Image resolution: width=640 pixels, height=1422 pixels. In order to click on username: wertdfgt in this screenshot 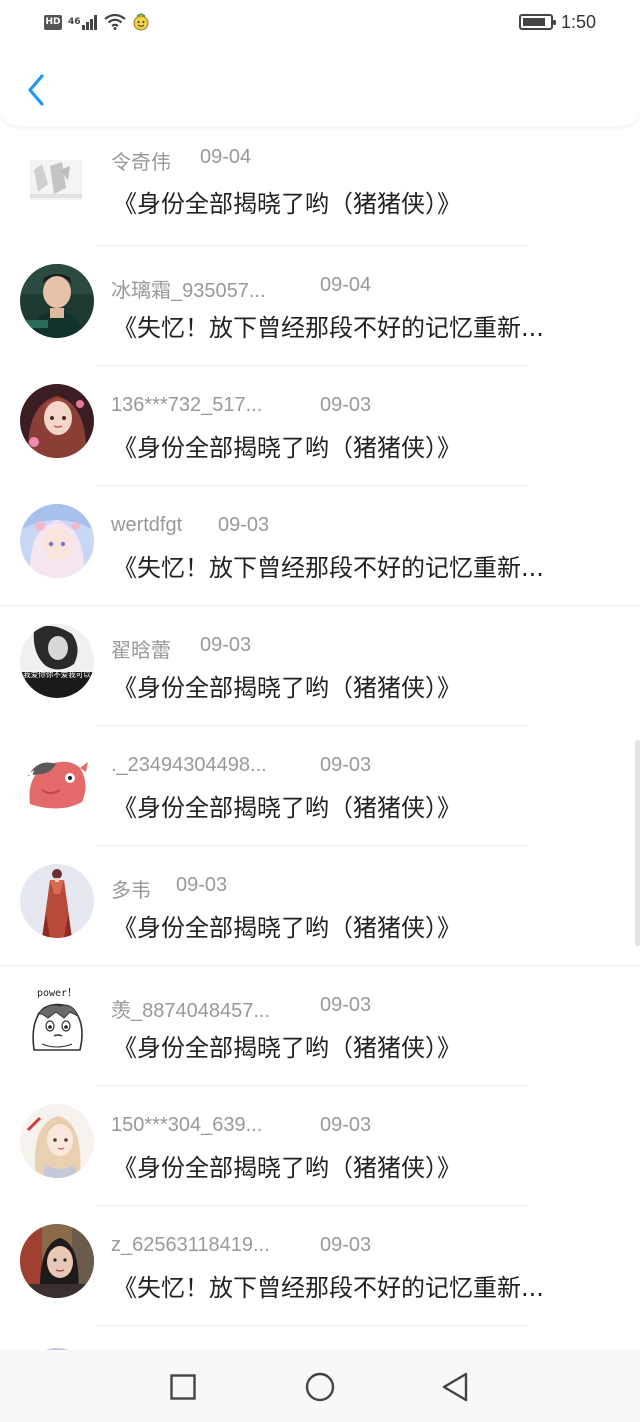, I will do `click(164, 528)`.